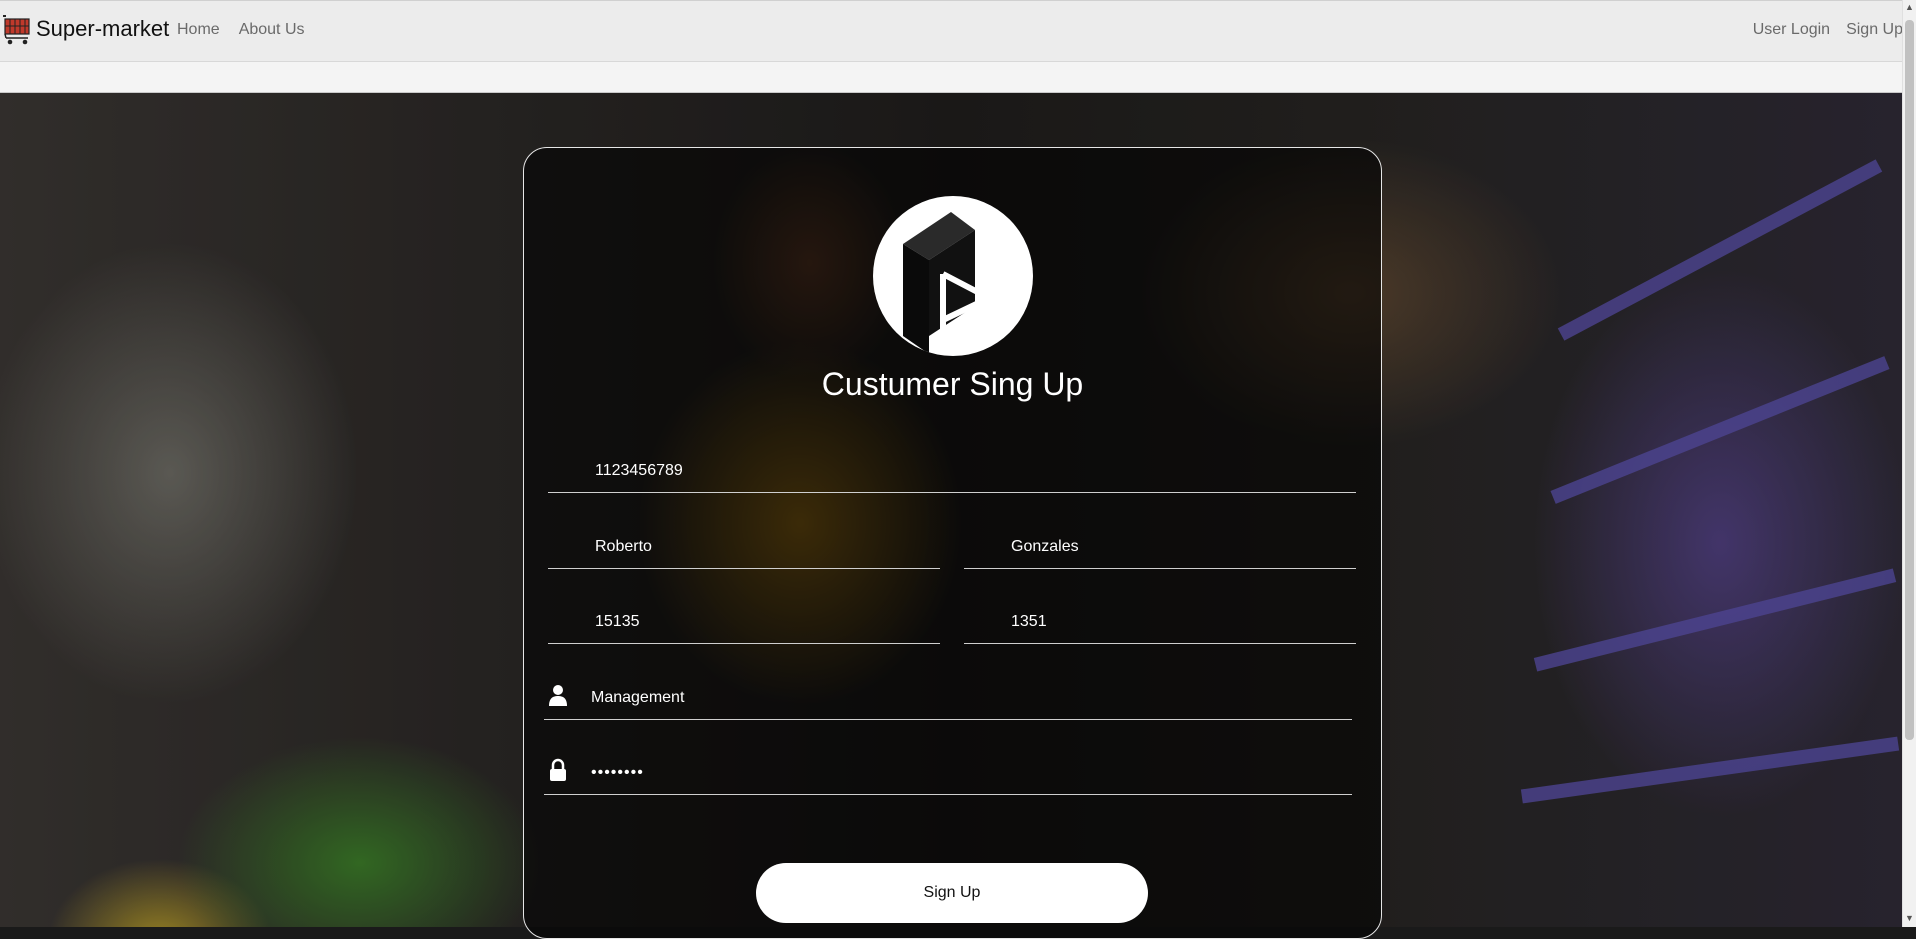 The height and width of the screenshot is (939, 1916). Describe the element at coordinates (1909, 380) in the screenshot. I see `scroll-thumb` at that location.